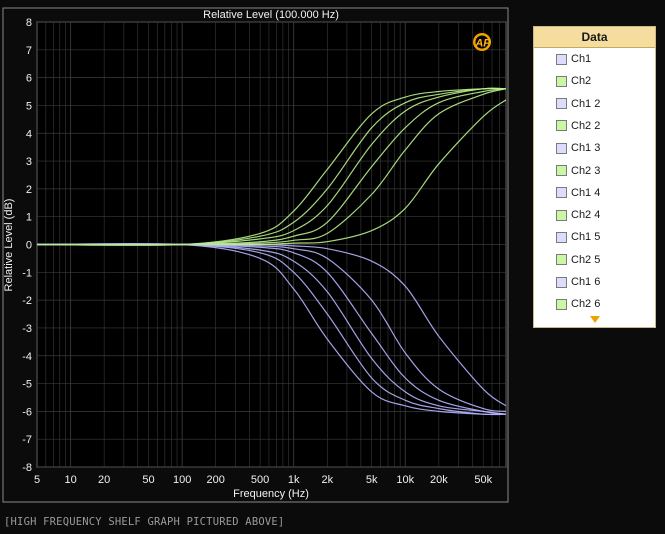  I want to click on legend-label: Ch1 2, so click(586, 103).